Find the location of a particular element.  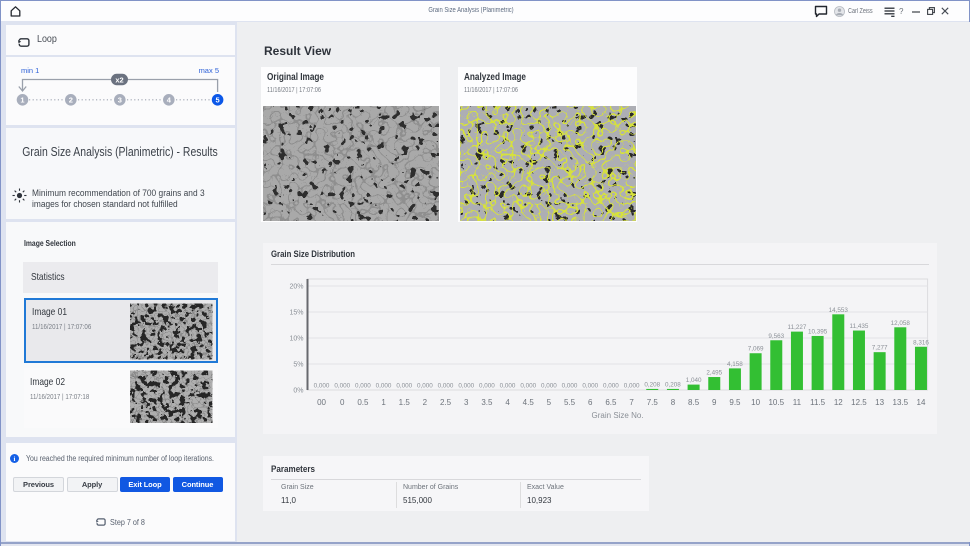

svg-text: 6 is located at coordinates (590, 402).